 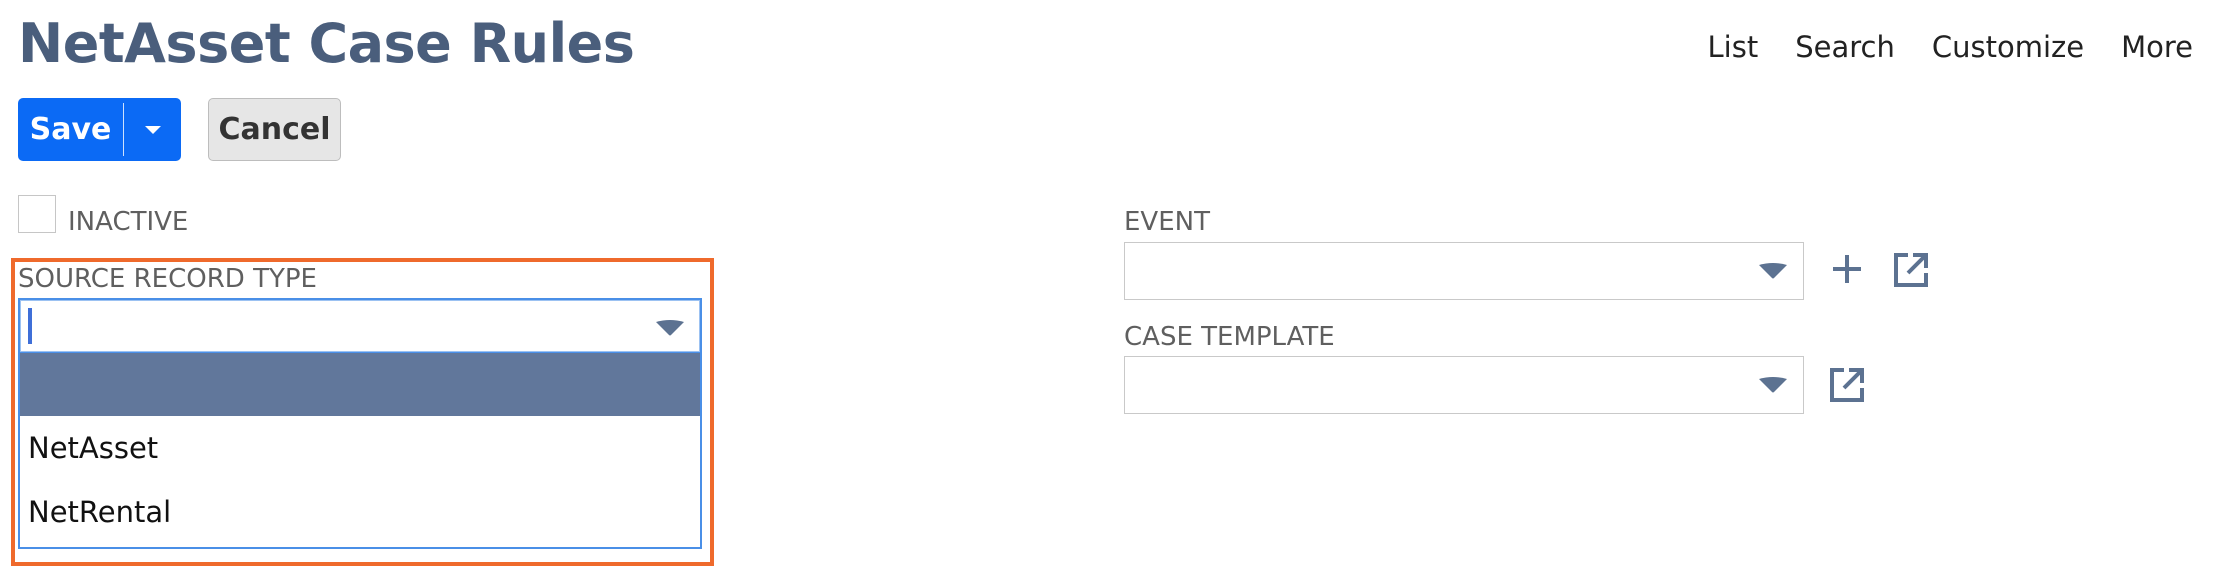 What do you see at coordinates (123, 129) in the screenshot?
I see `save-button-divider` at bounding box center [123, 129].